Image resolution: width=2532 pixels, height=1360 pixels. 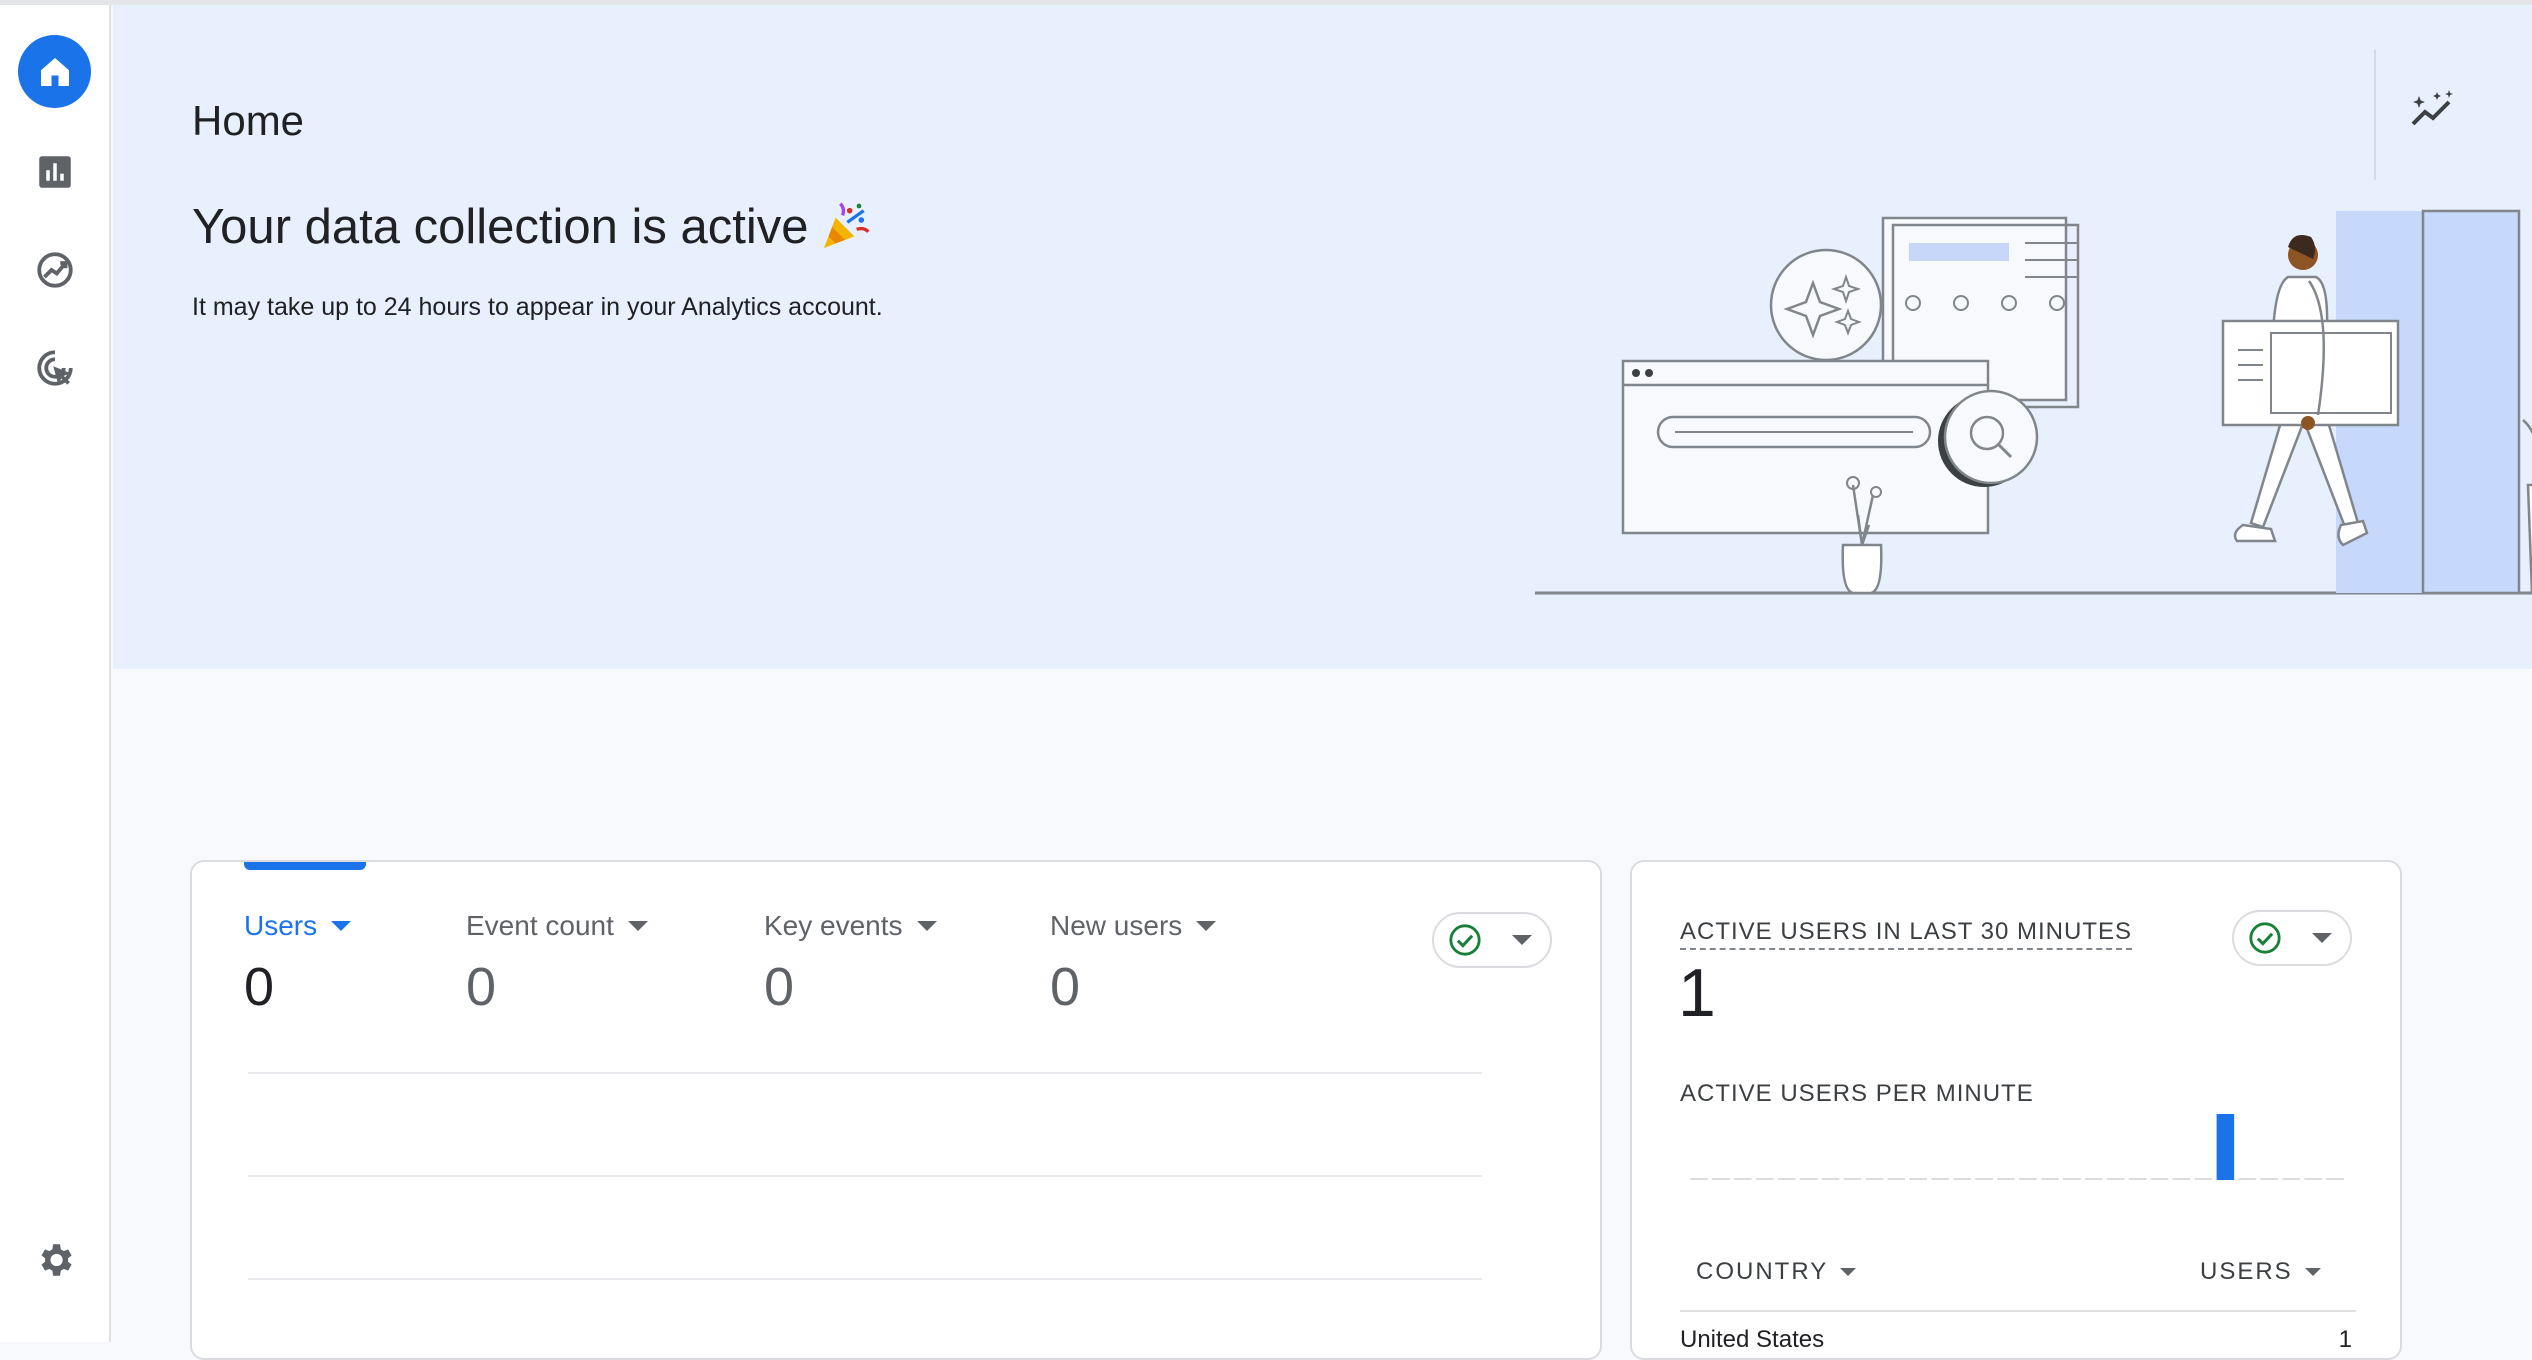 What do you see at coordinates (248, 120) in the screenshot?
I see `page-title: Home` at bounding box center [248, 120].